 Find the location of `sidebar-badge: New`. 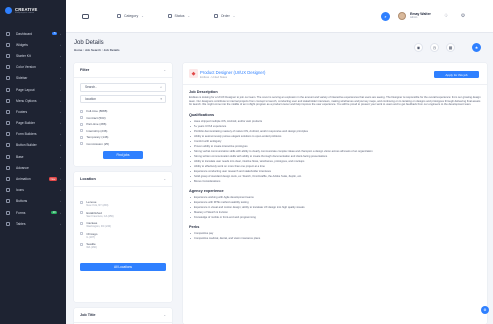

sidebar-badge: New is located at coordinates (53, 179).